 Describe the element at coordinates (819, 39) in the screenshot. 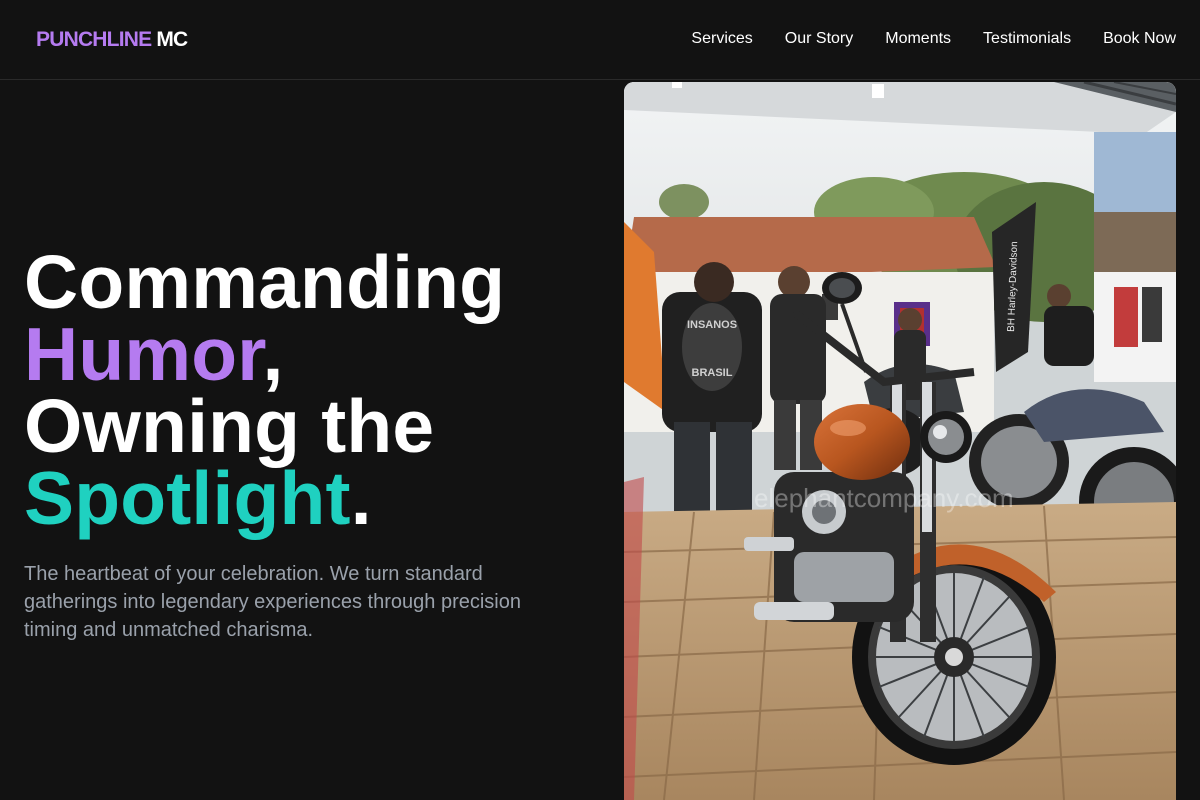

I see `nav-link-our-story: Our Story` at that location.